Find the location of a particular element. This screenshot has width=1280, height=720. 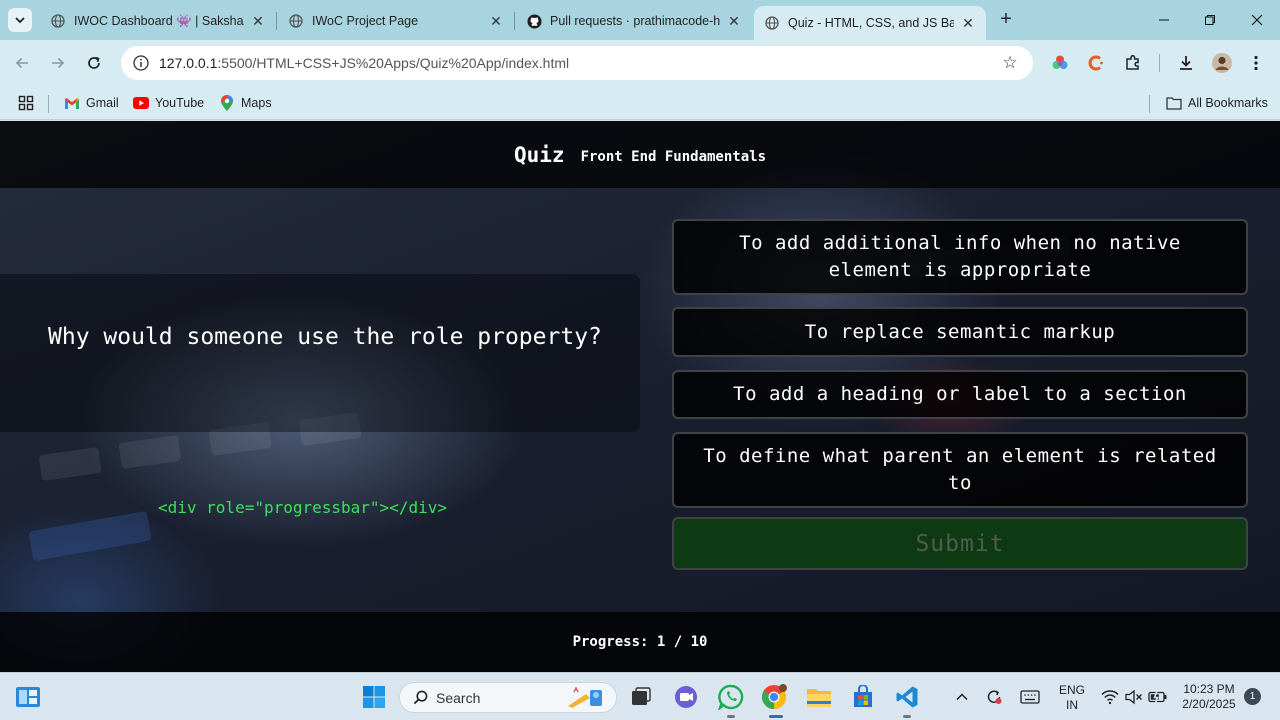

profile-avatar is located at coordinates (1222, 63).